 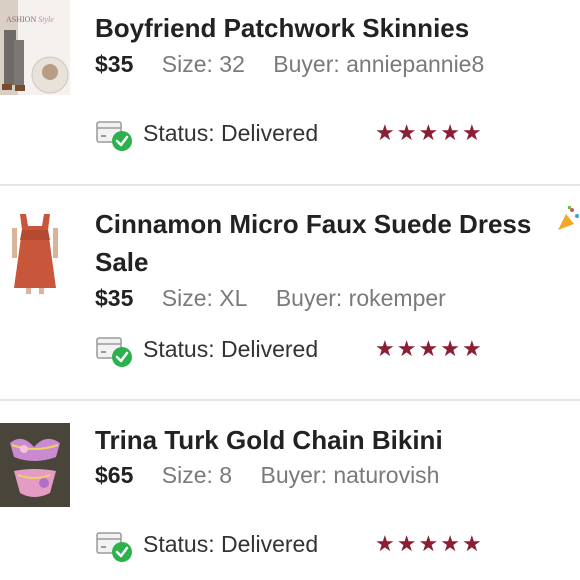 What do you see at coordinates (30, 19) in the screenshot?
I see `thumbnail-logo-text: ASHION Style` at bounding box center [30, 19].